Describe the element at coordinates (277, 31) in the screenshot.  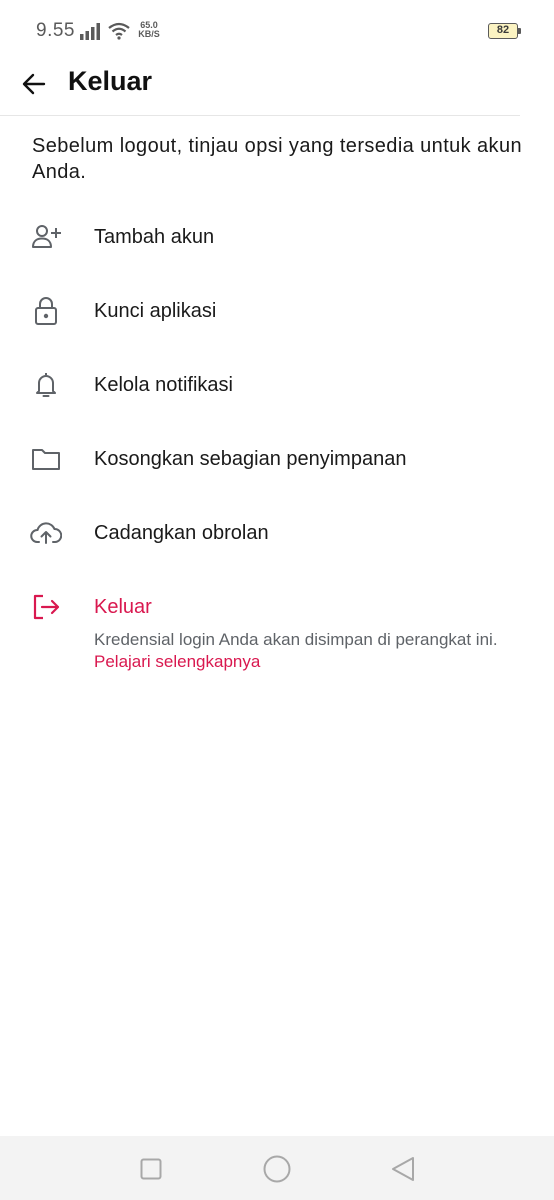
I see `status-bar: 9.55 65.0 KB/S 82` at that location.